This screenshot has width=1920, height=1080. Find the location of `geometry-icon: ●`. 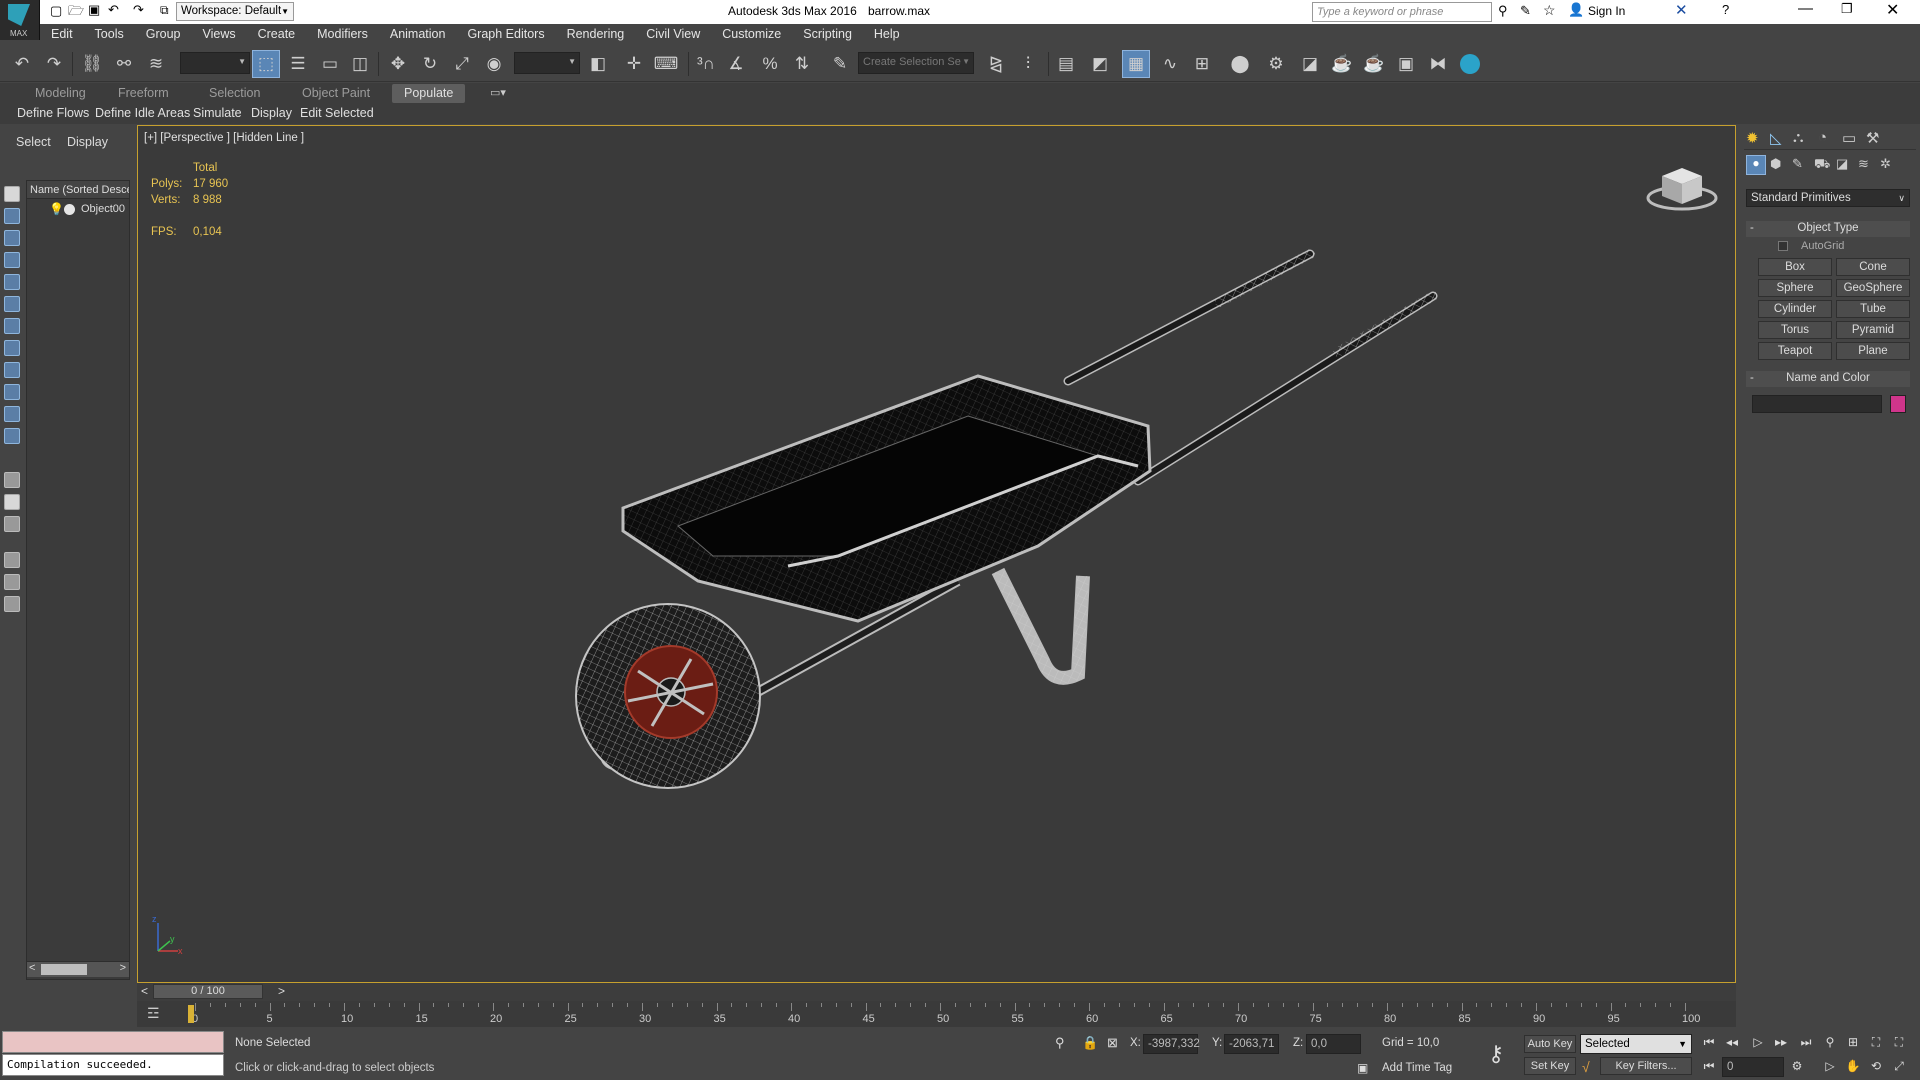

geometry-icon: ● is located at coordinates (1756, 165).